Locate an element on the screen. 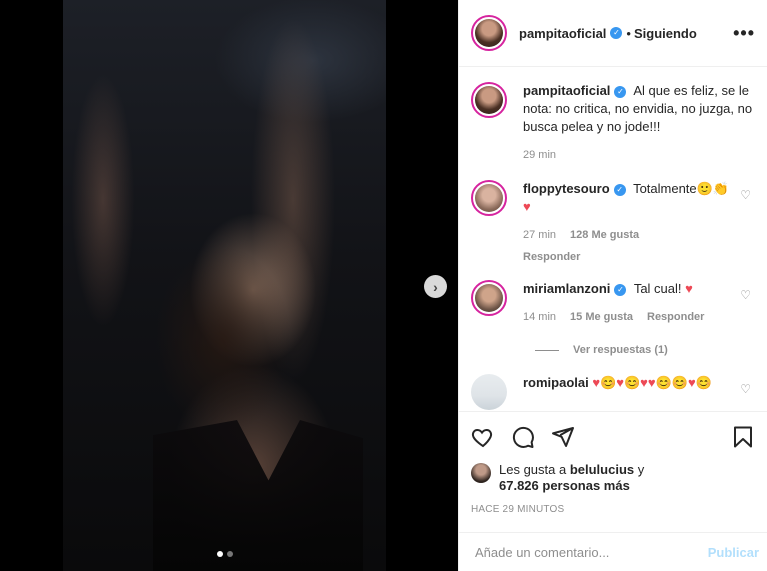 This screenshot has width=767, height=571. comment-username: miriamlanzoni is located at coordinates (566, 288).